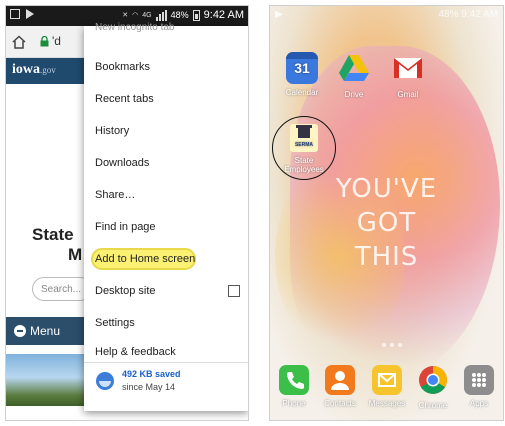 The height and width of the screenshot is (426, 505). I want to click on menu-item-recent-tabs: Recent tabs, so click(166, 99).